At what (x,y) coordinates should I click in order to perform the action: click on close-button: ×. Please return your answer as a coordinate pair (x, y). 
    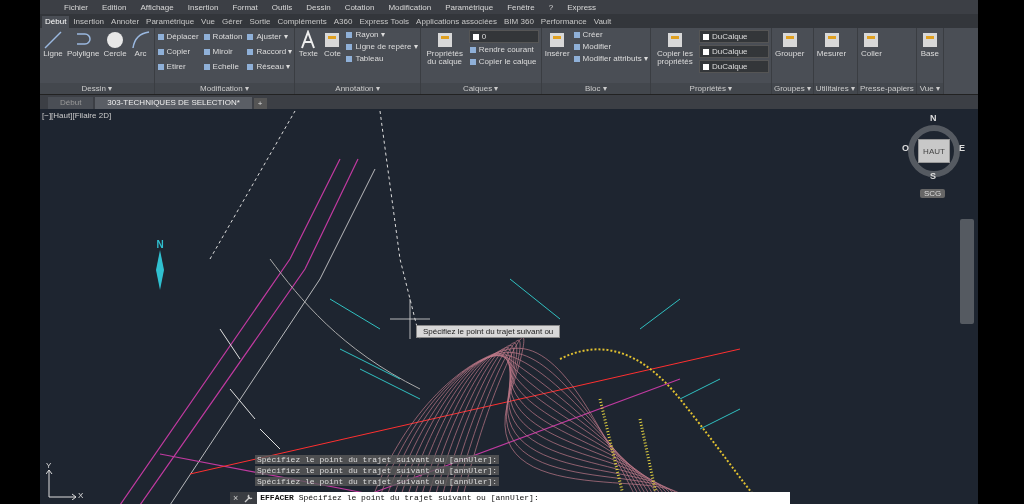
    Looking at the image, I should click on (236, 498).